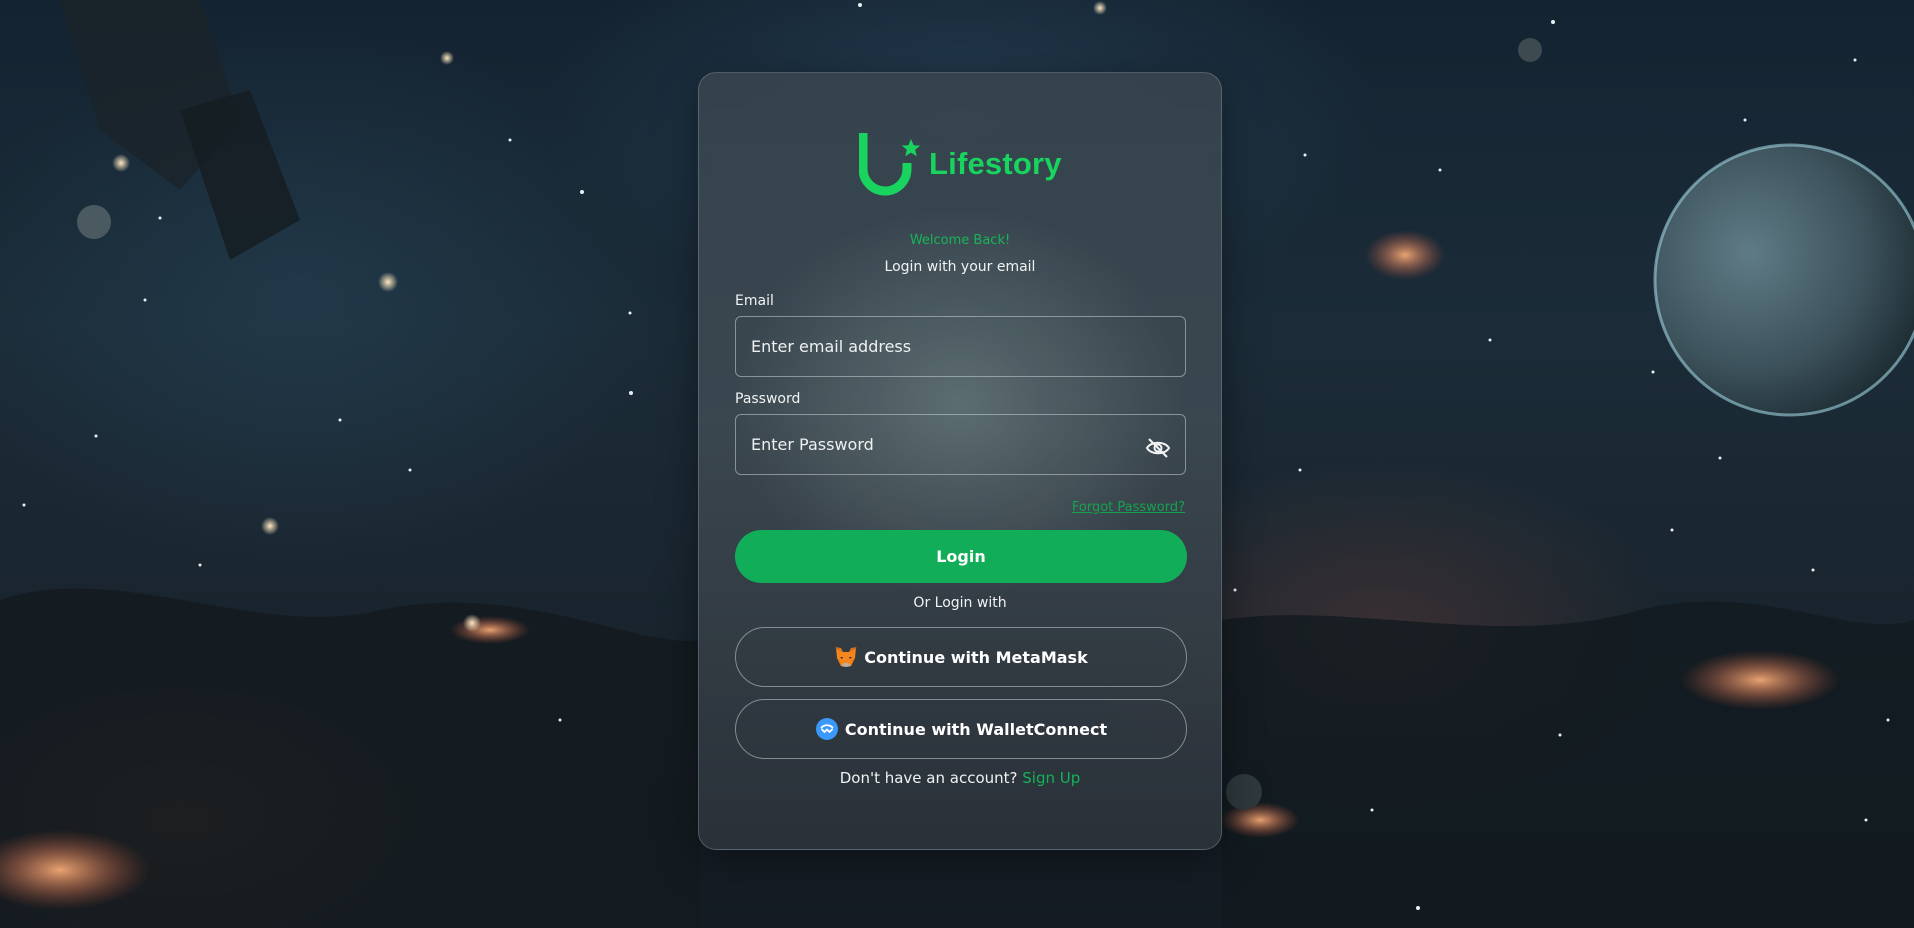  Describe the element at coordinates (768, 399) in the screenshot. I see `password-label: Password` at that location.